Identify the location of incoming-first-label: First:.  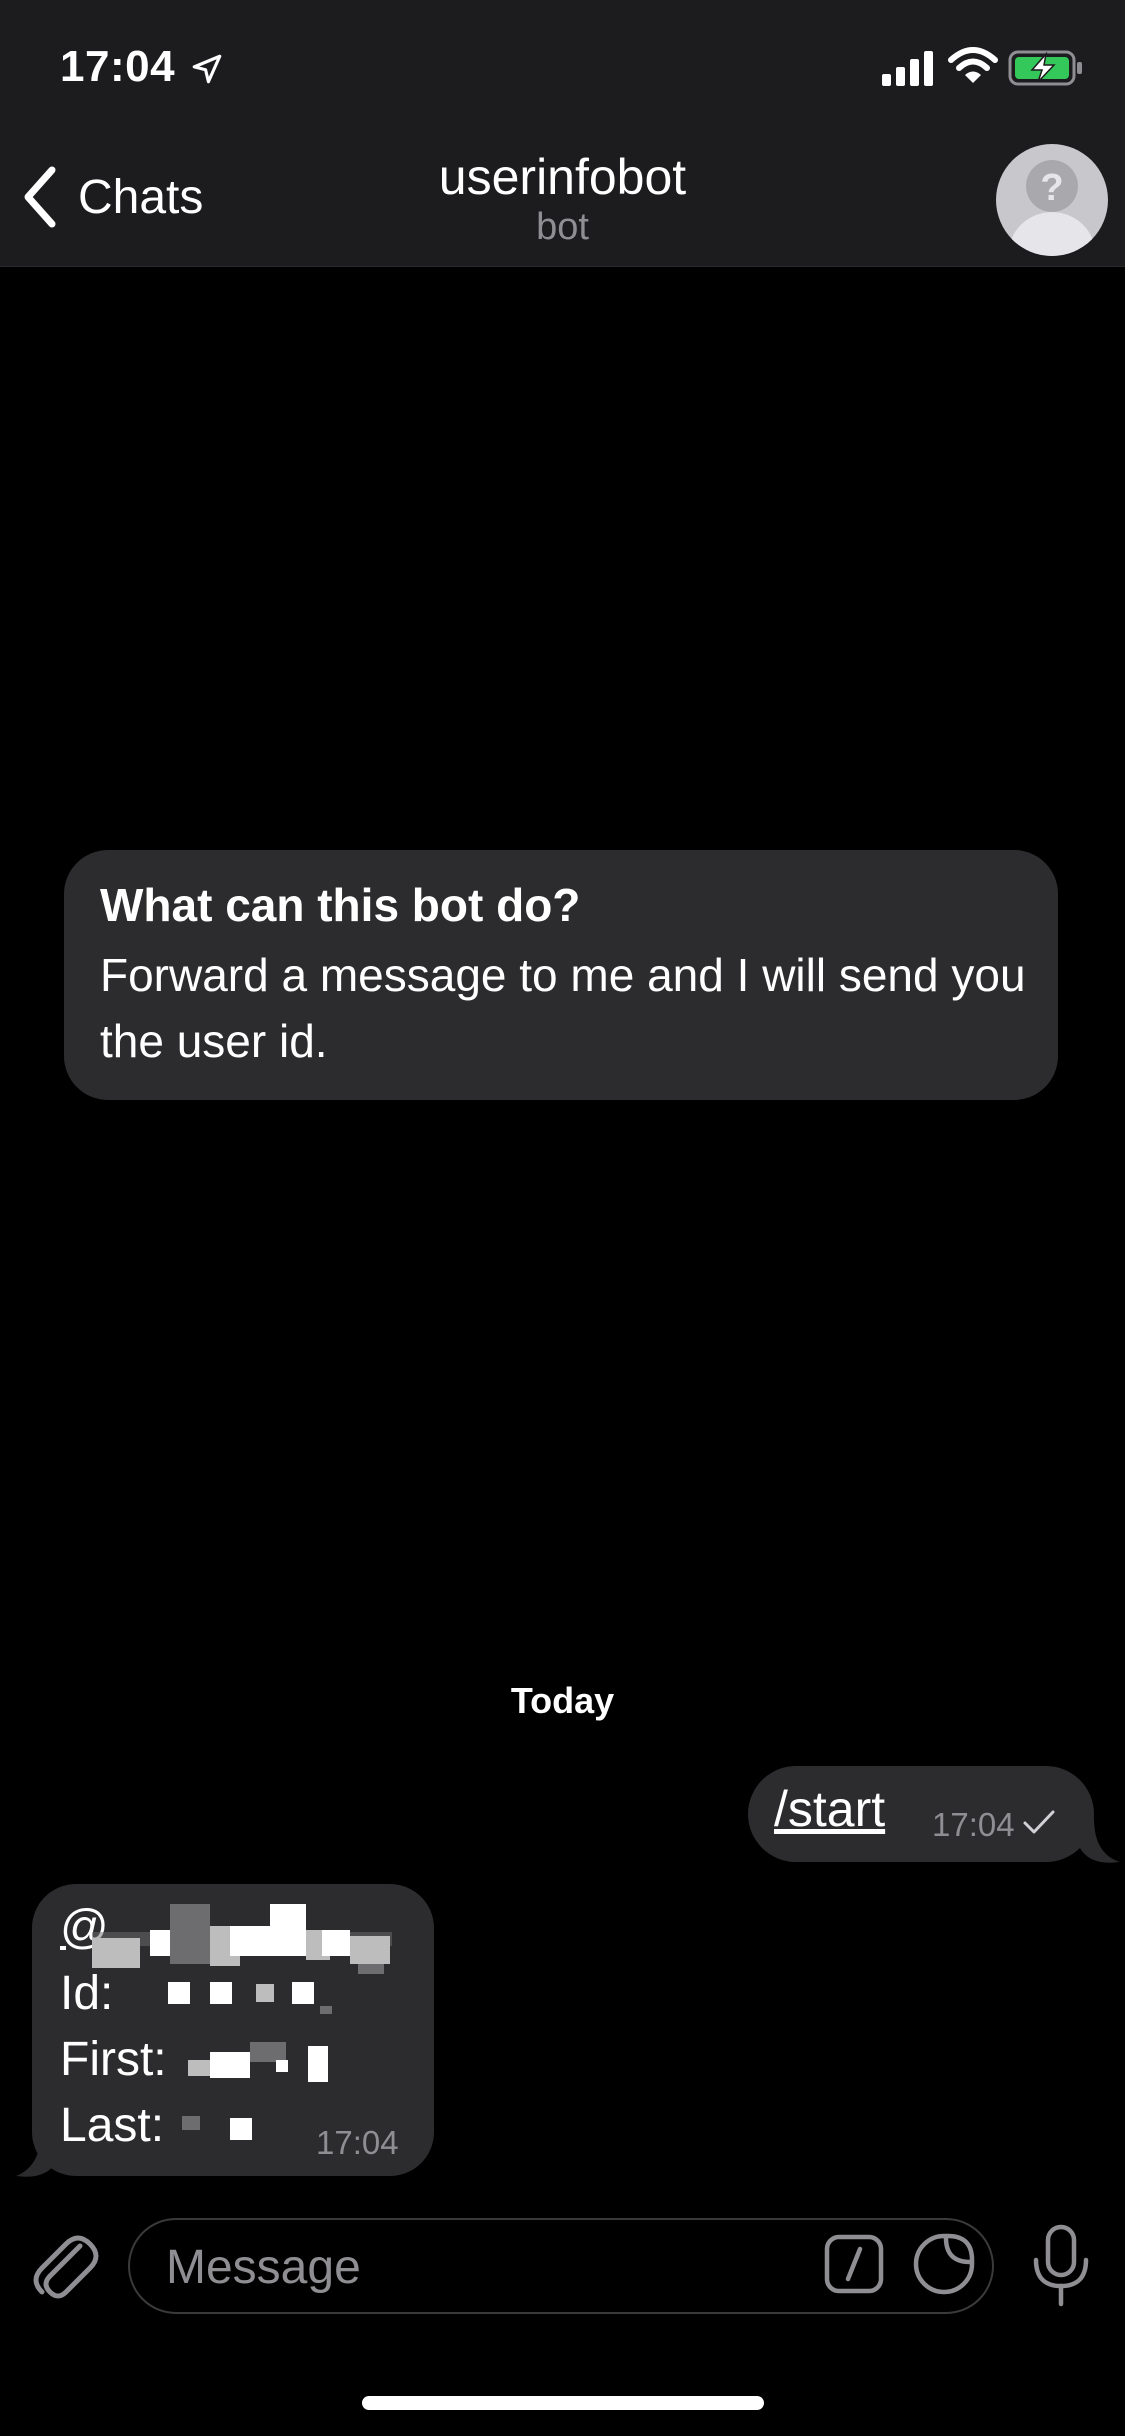
(113, 2059).